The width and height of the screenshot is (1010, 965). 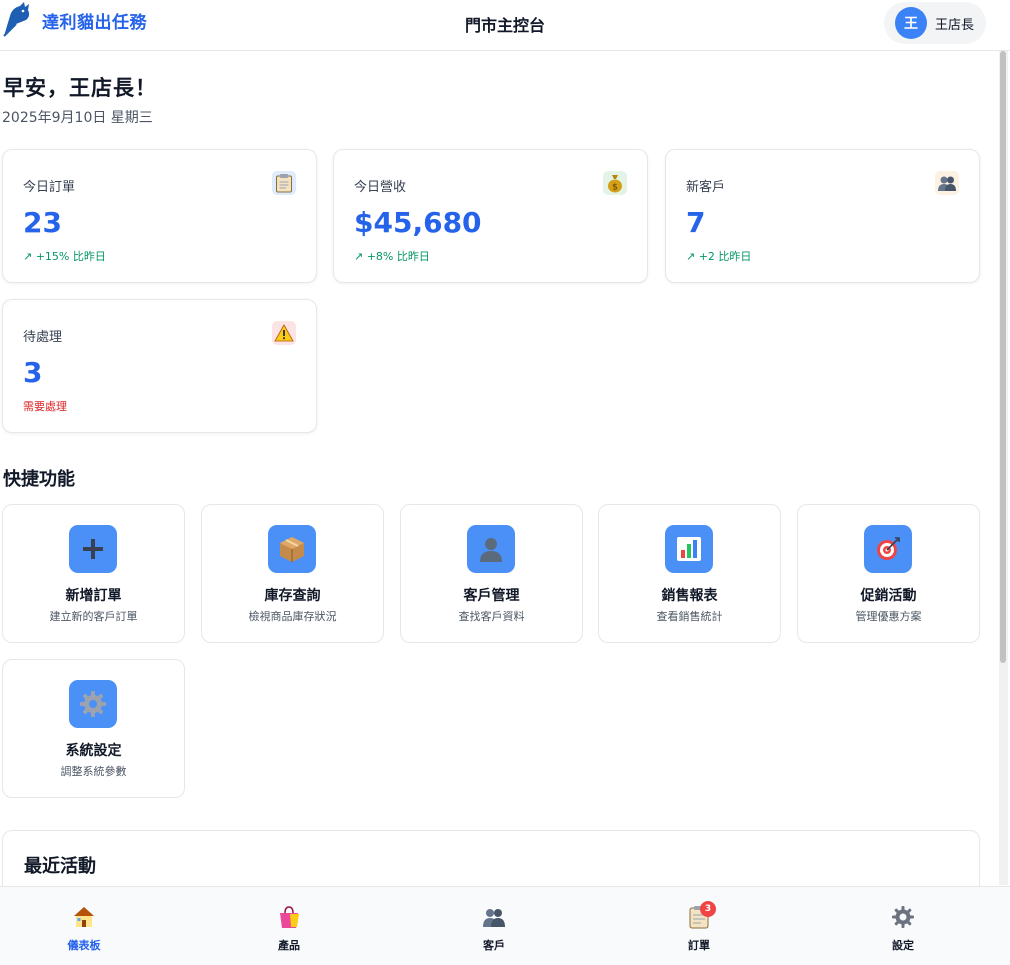 I want to click on nav-label: 產品, so click(x=289, y=945).